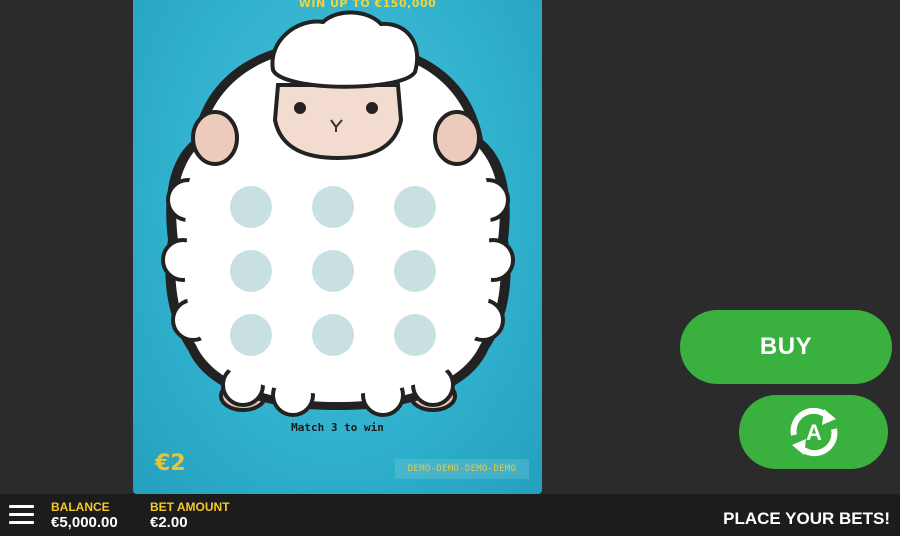 Image resolution: width=900 pixels, height=536 pixels. I want to click on scratch-grid, so click(333, 271).